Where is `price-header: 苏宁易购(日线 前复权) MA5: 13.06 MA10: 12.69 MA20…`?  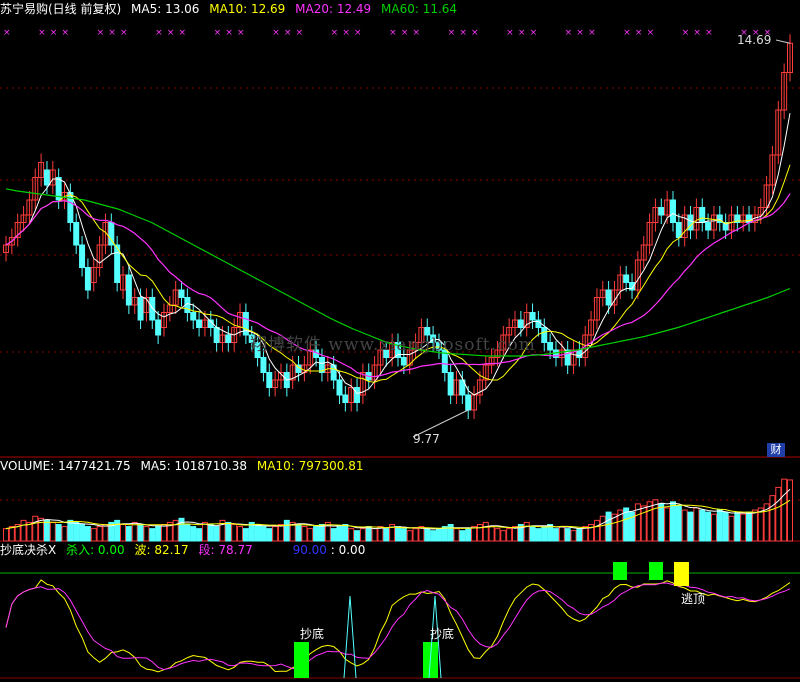 price-header: 苏宁易购(日线 前复权) MA5: 13.06 MA10: 12.69 MA20… is located at coordinates (231, 9).